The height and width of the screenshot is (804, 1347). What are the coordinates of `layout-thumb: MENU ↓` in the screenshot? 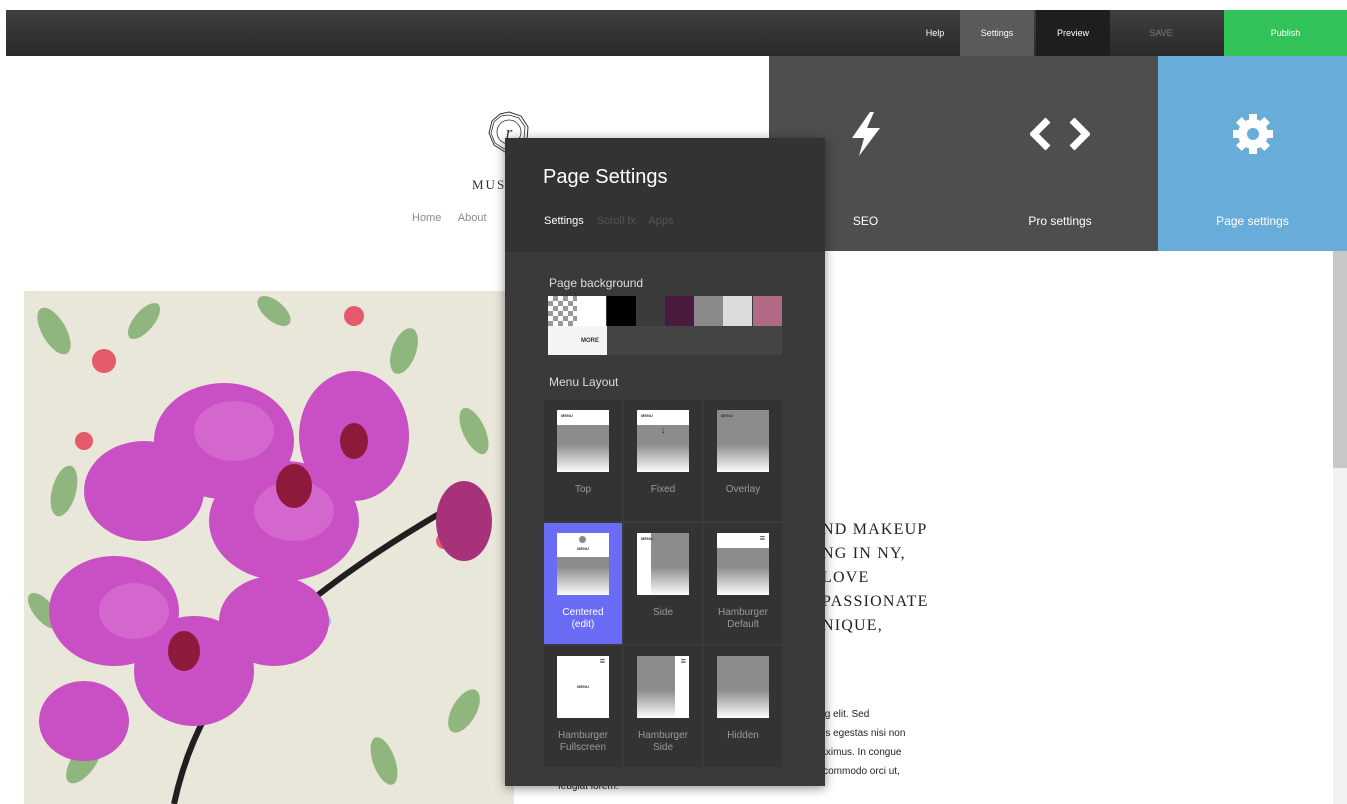 It's located at (663, 441).